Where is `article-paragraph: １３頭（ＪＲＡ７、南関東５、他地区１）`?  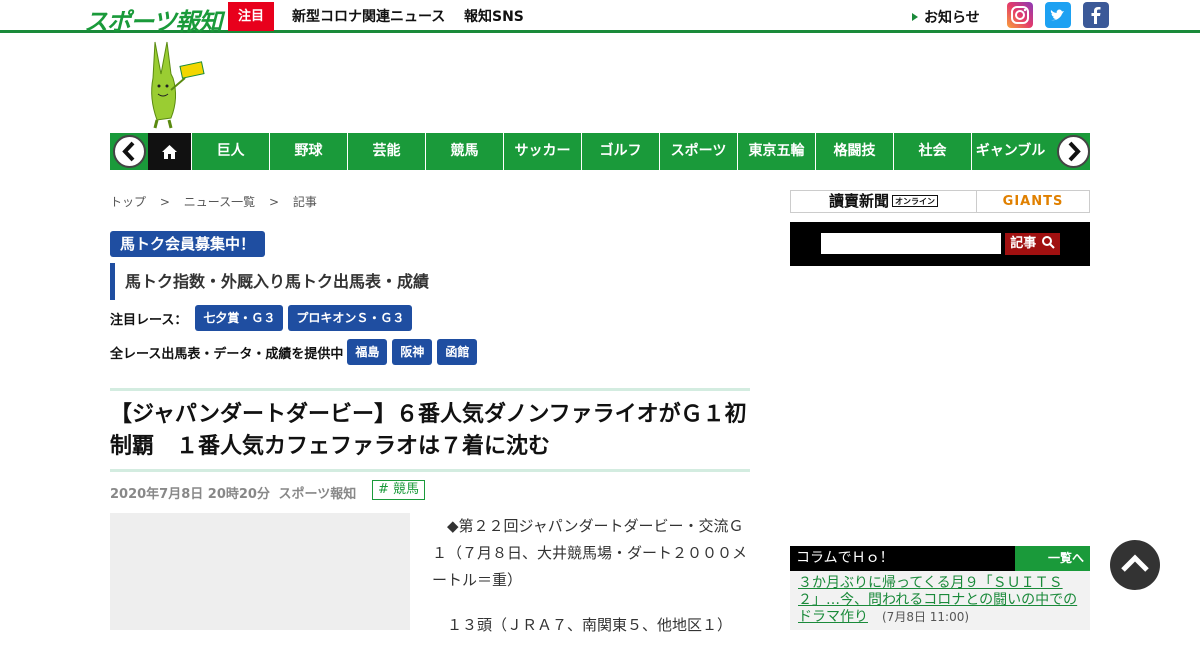 article-paragraph: １３頭（ＪＲＡ７、南関東５、他地区１） is located at coordinates (590, 625).